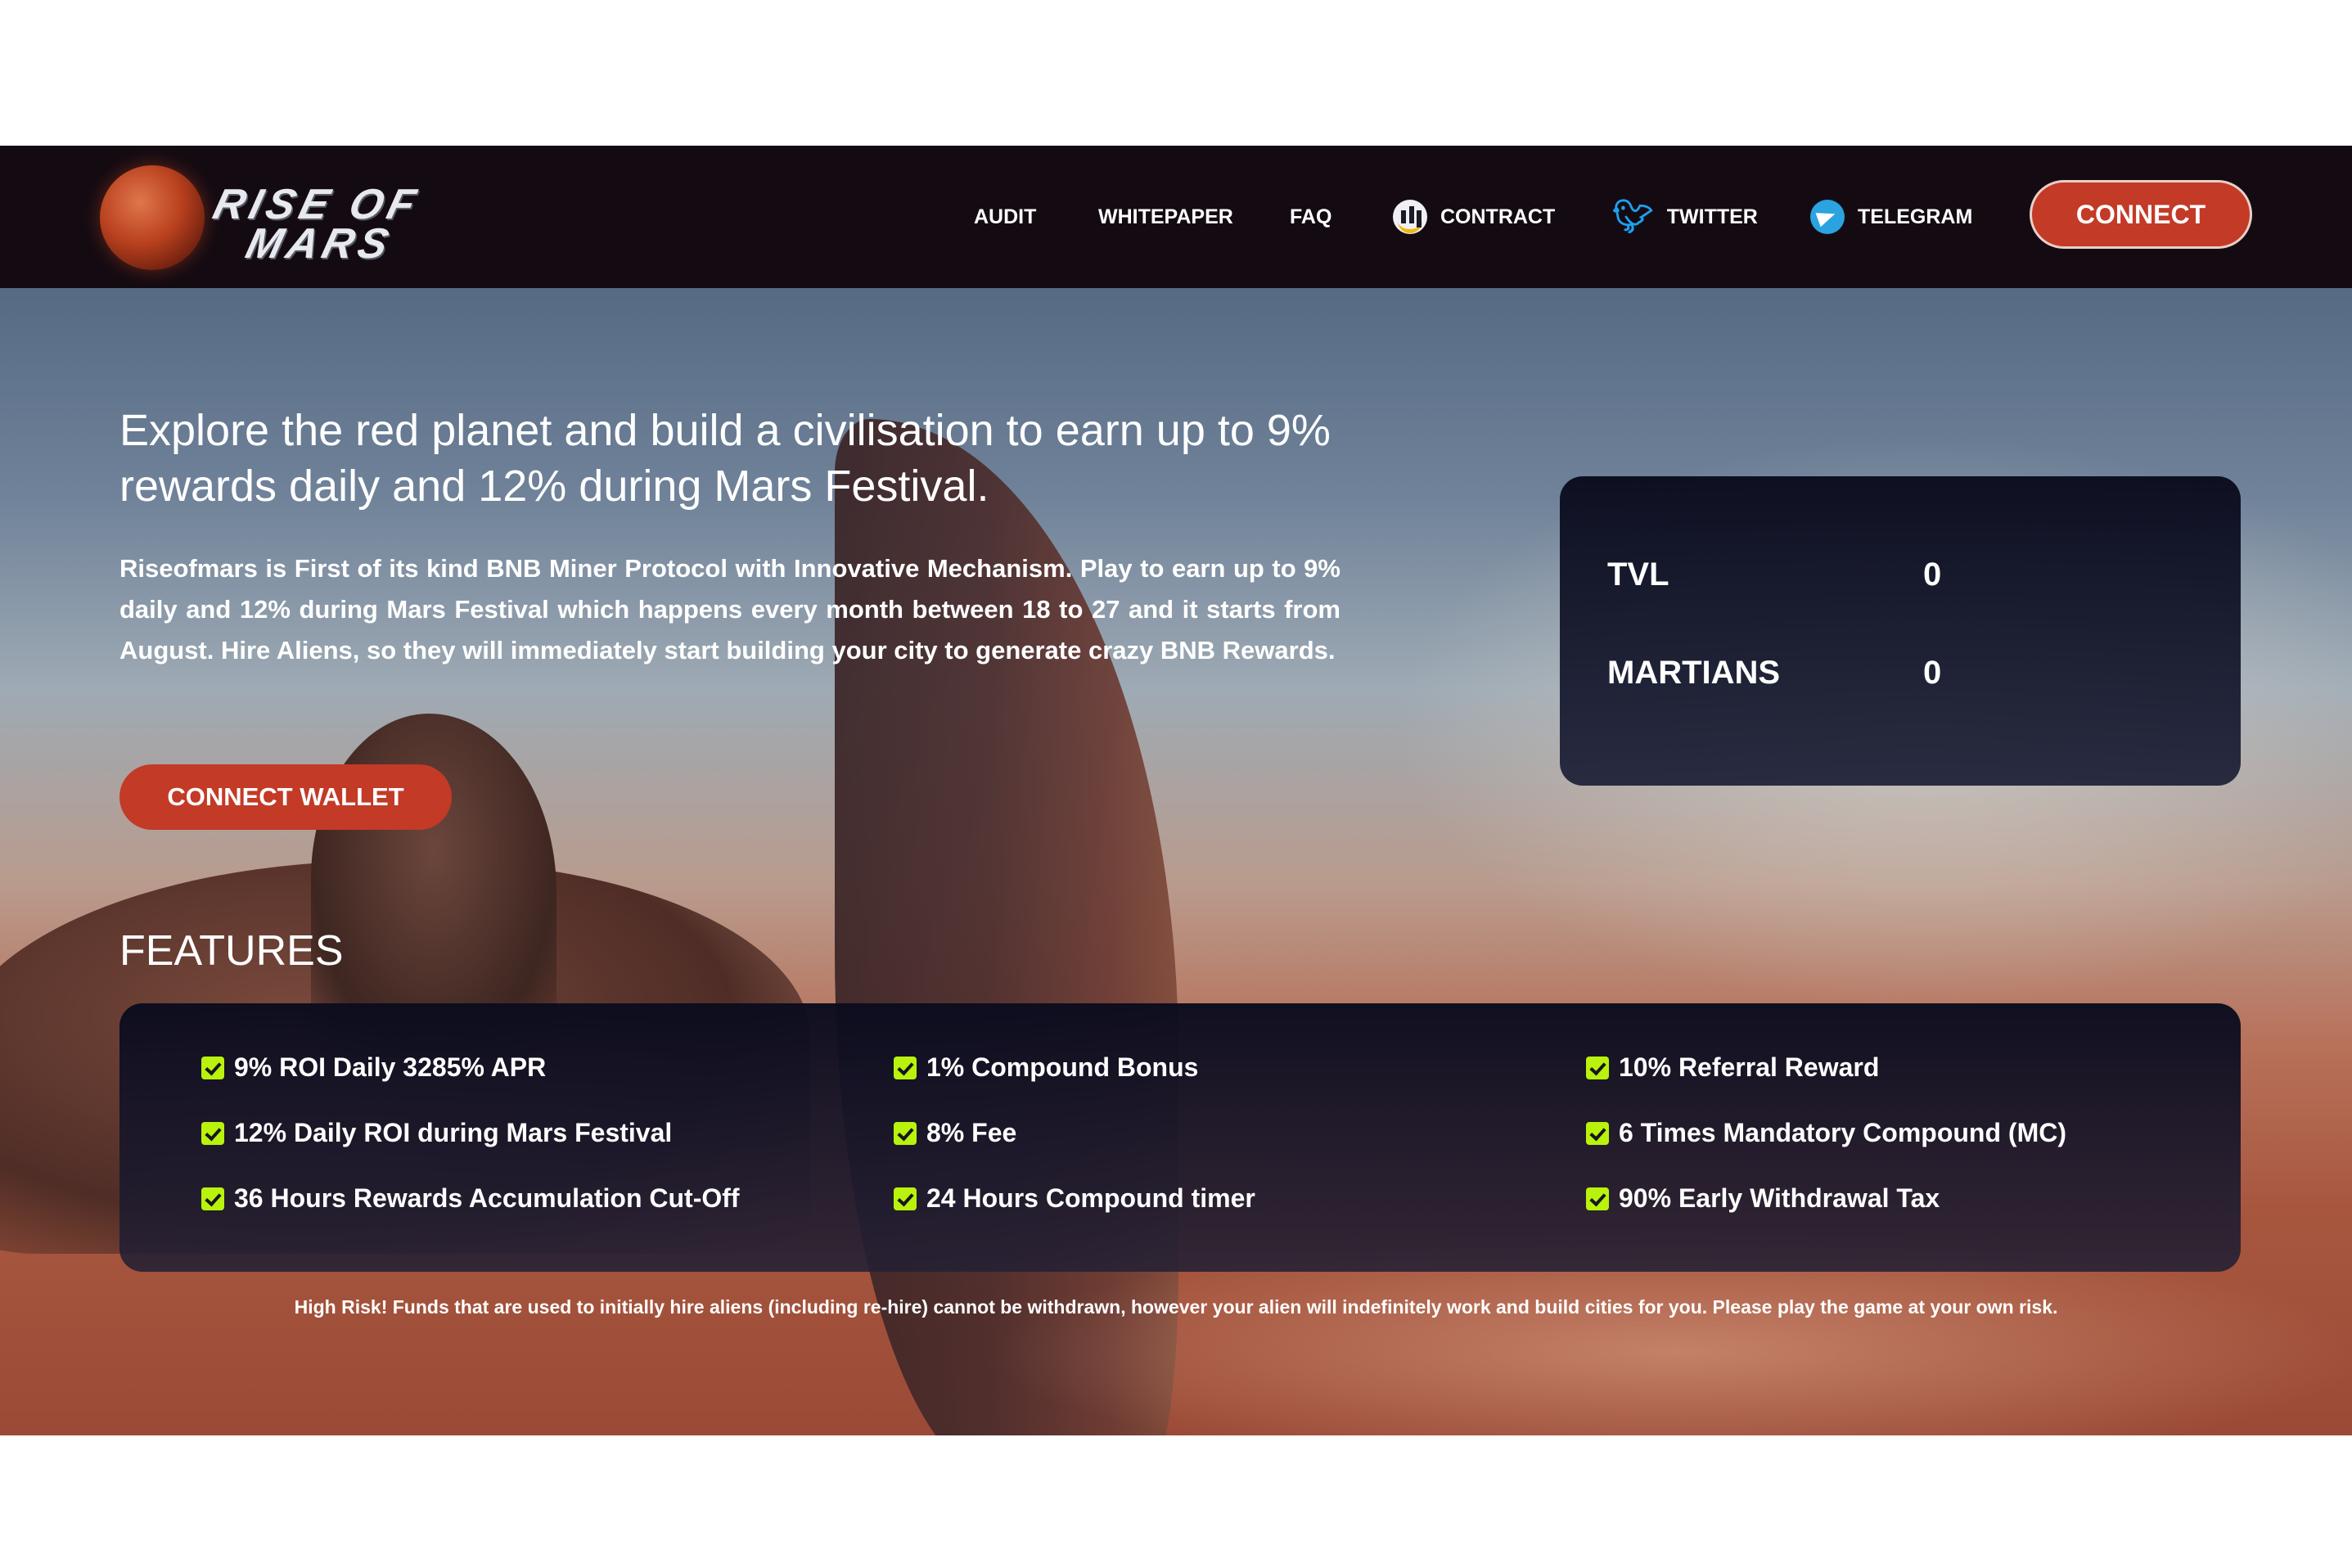  What do you see at coordinates (1638, 574) in the screenshot?
I see `tvl-label: TVL` at bounding box center [1638, 574].